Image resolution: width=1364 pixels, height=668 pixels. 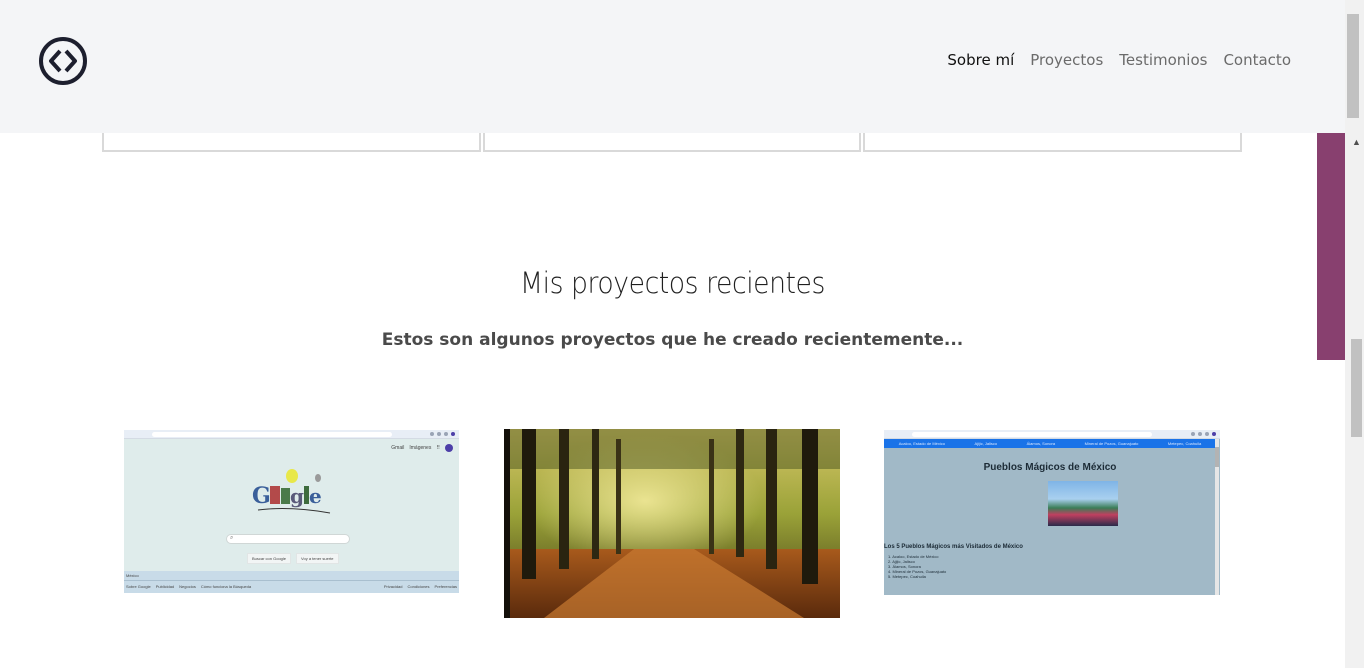 What do you see at coordinates (1066, 60) in the screenshot?
I see `nav-proyectos: Proyectos` at bounding box center [1066, 60].